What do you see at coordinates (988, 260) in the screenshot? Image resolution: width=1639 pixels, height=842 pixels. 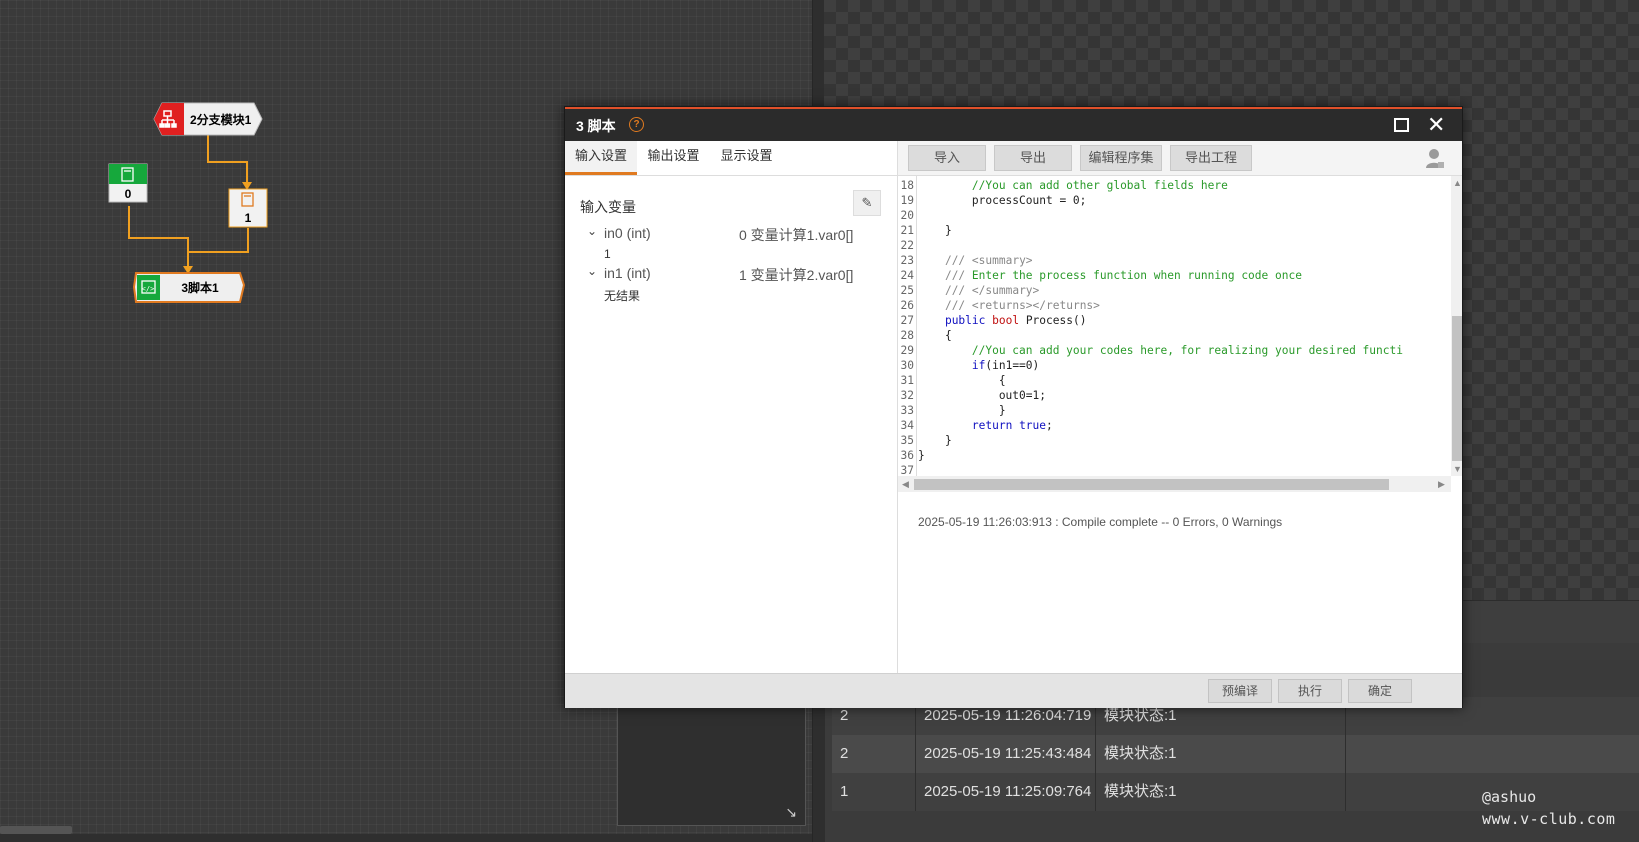 I see `line-code: /// <summary>` at bounding box center [988, 260].